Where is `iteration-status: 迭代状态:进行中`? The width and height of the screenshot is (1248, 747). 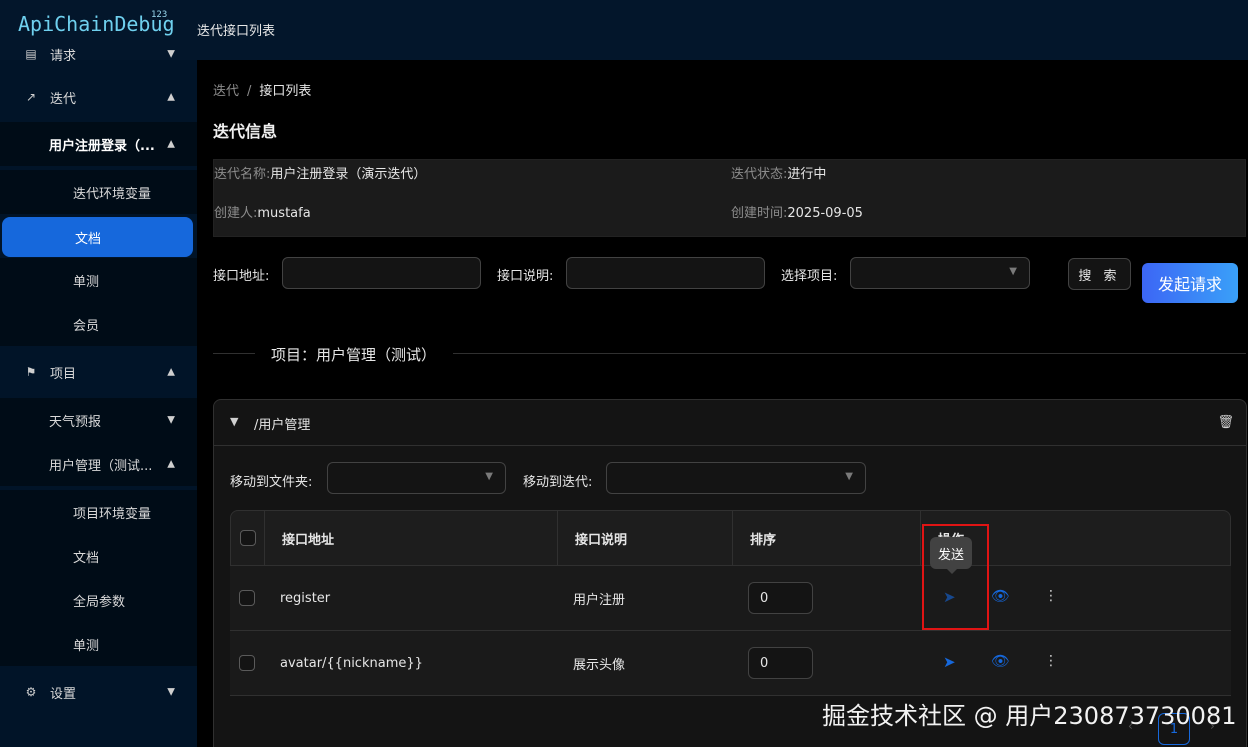 iteration-status: 迭代状态:进行中 is located at coordinates (778, 172).